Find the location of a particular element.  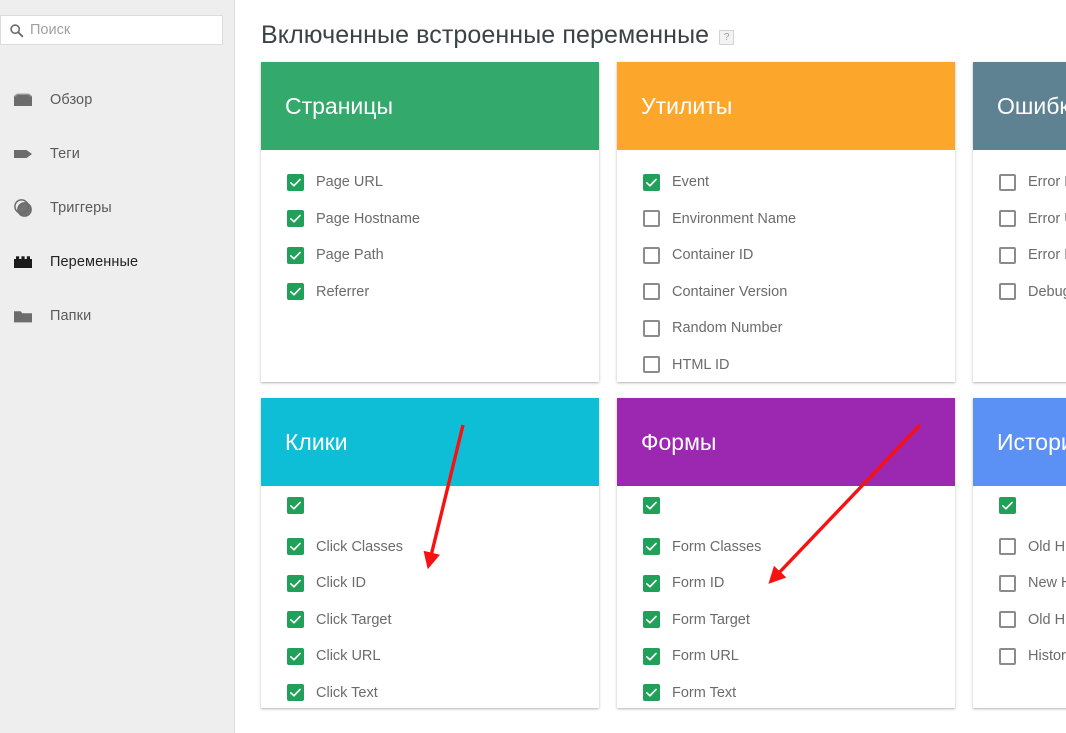

checkbox-row: Old History Fragment is located at coordinates (1032, 547).